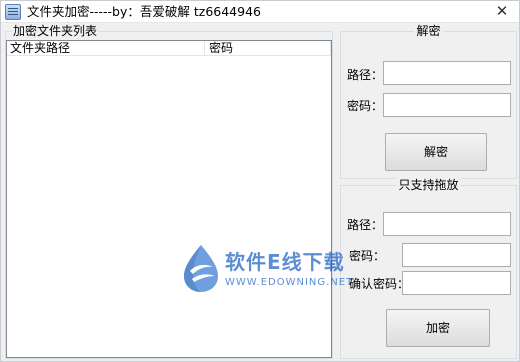 The image size is (520, 362). What do you see at coordinates (447, 105) in the screenshot?
I see `decrypt-password-input` at bounding box center [447, 105].